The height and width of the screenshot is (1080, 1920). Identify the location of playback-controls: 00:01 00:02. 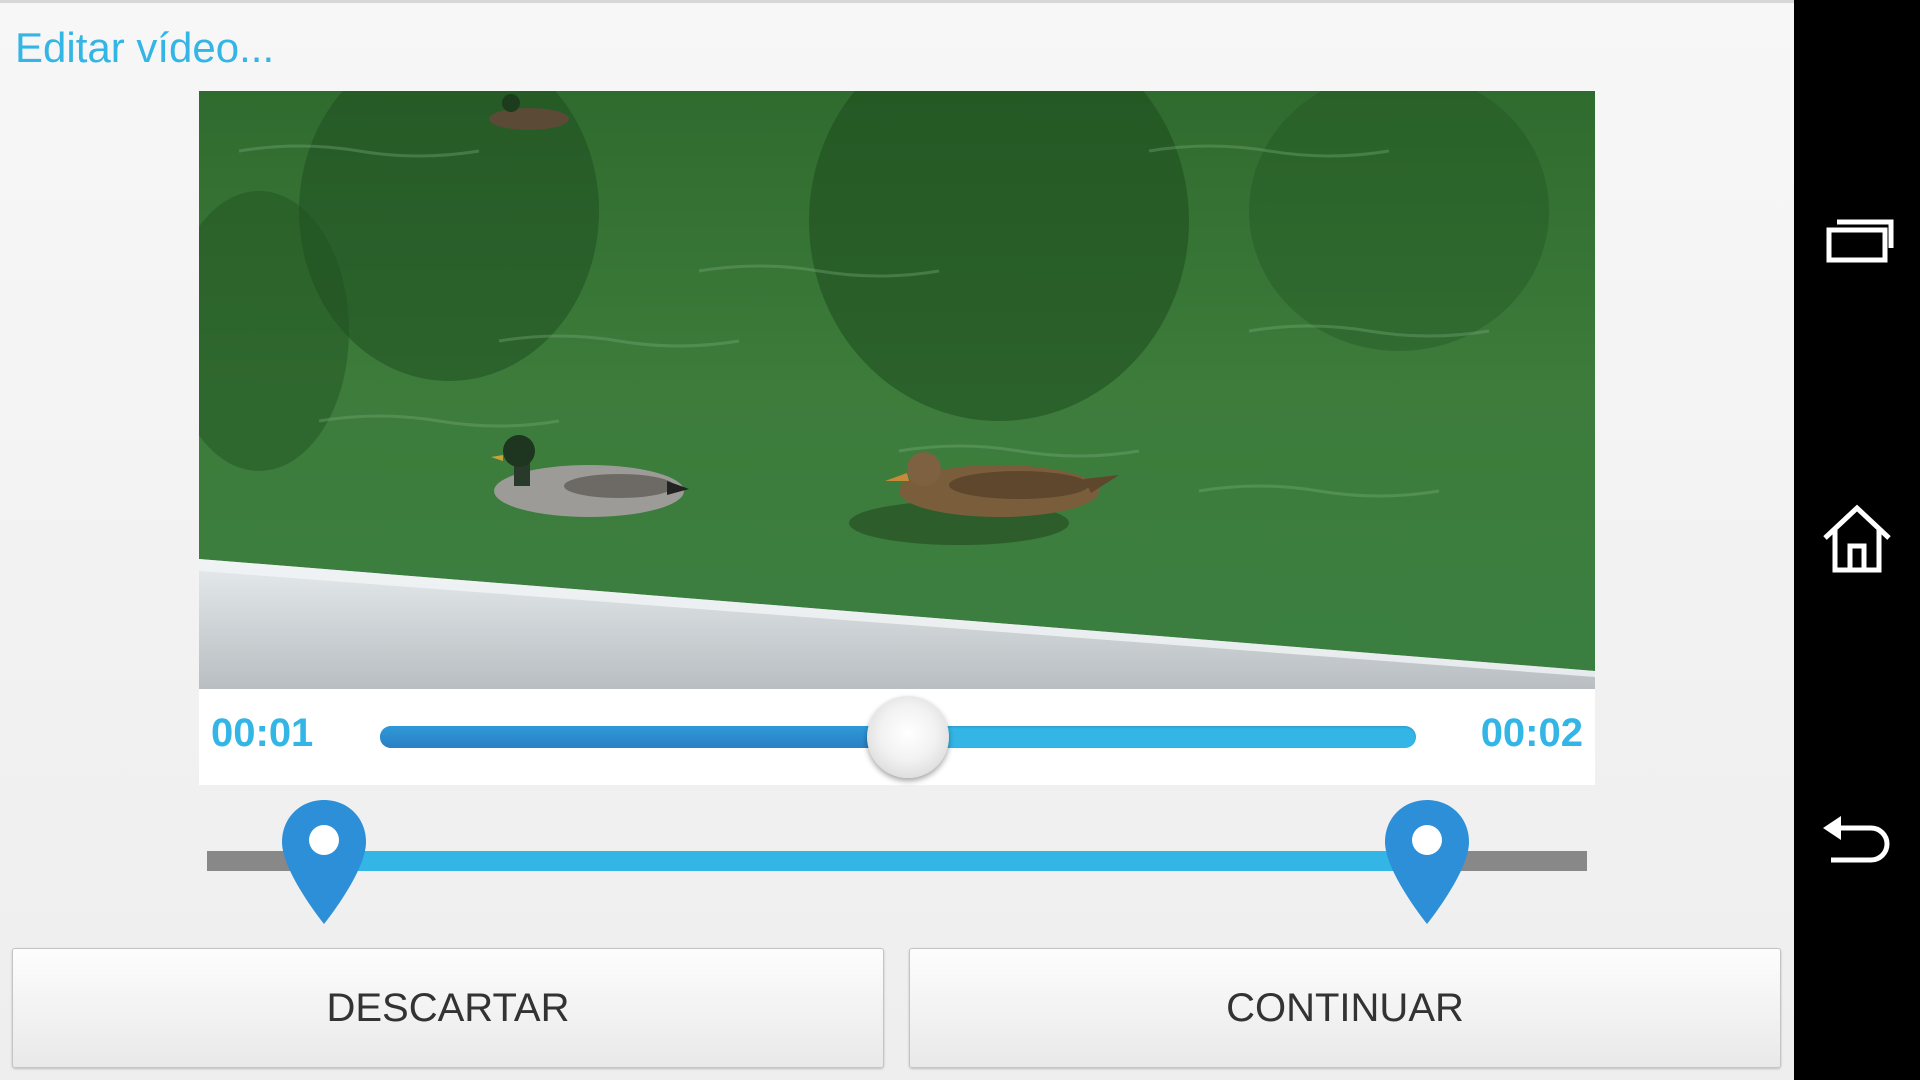
(897, 737).